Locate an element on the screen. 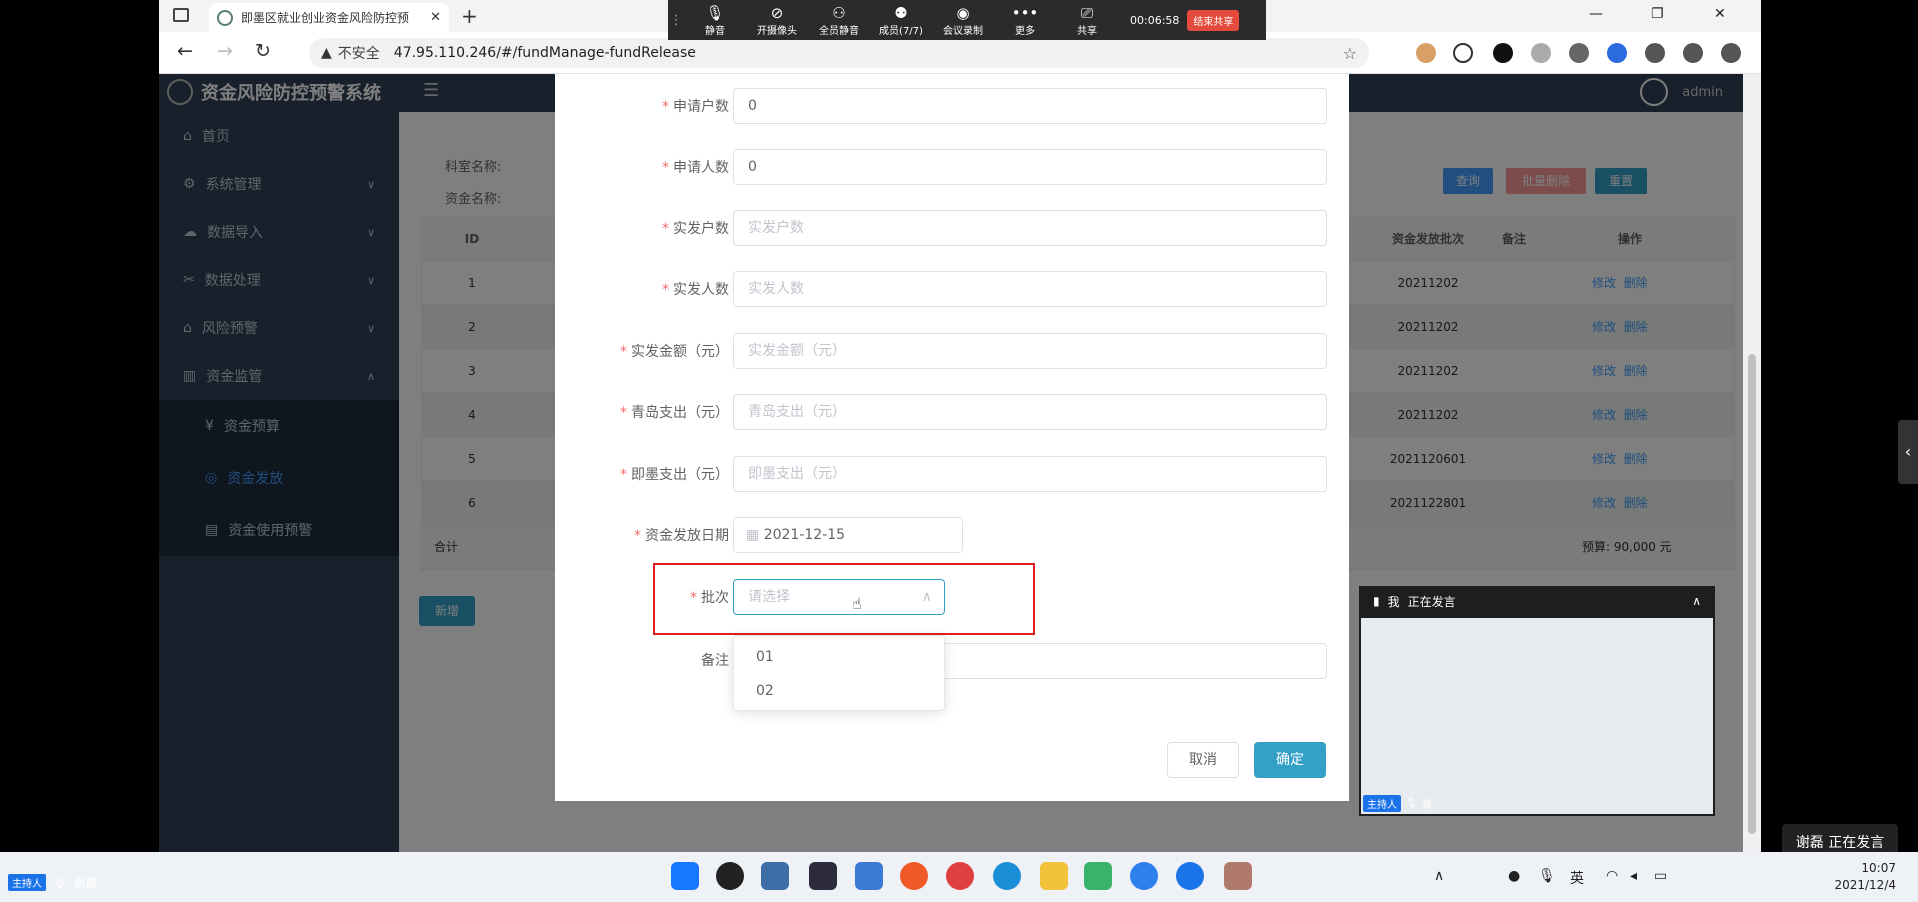  members-label: 成员(7/7) is located at coordinates (901, 31).